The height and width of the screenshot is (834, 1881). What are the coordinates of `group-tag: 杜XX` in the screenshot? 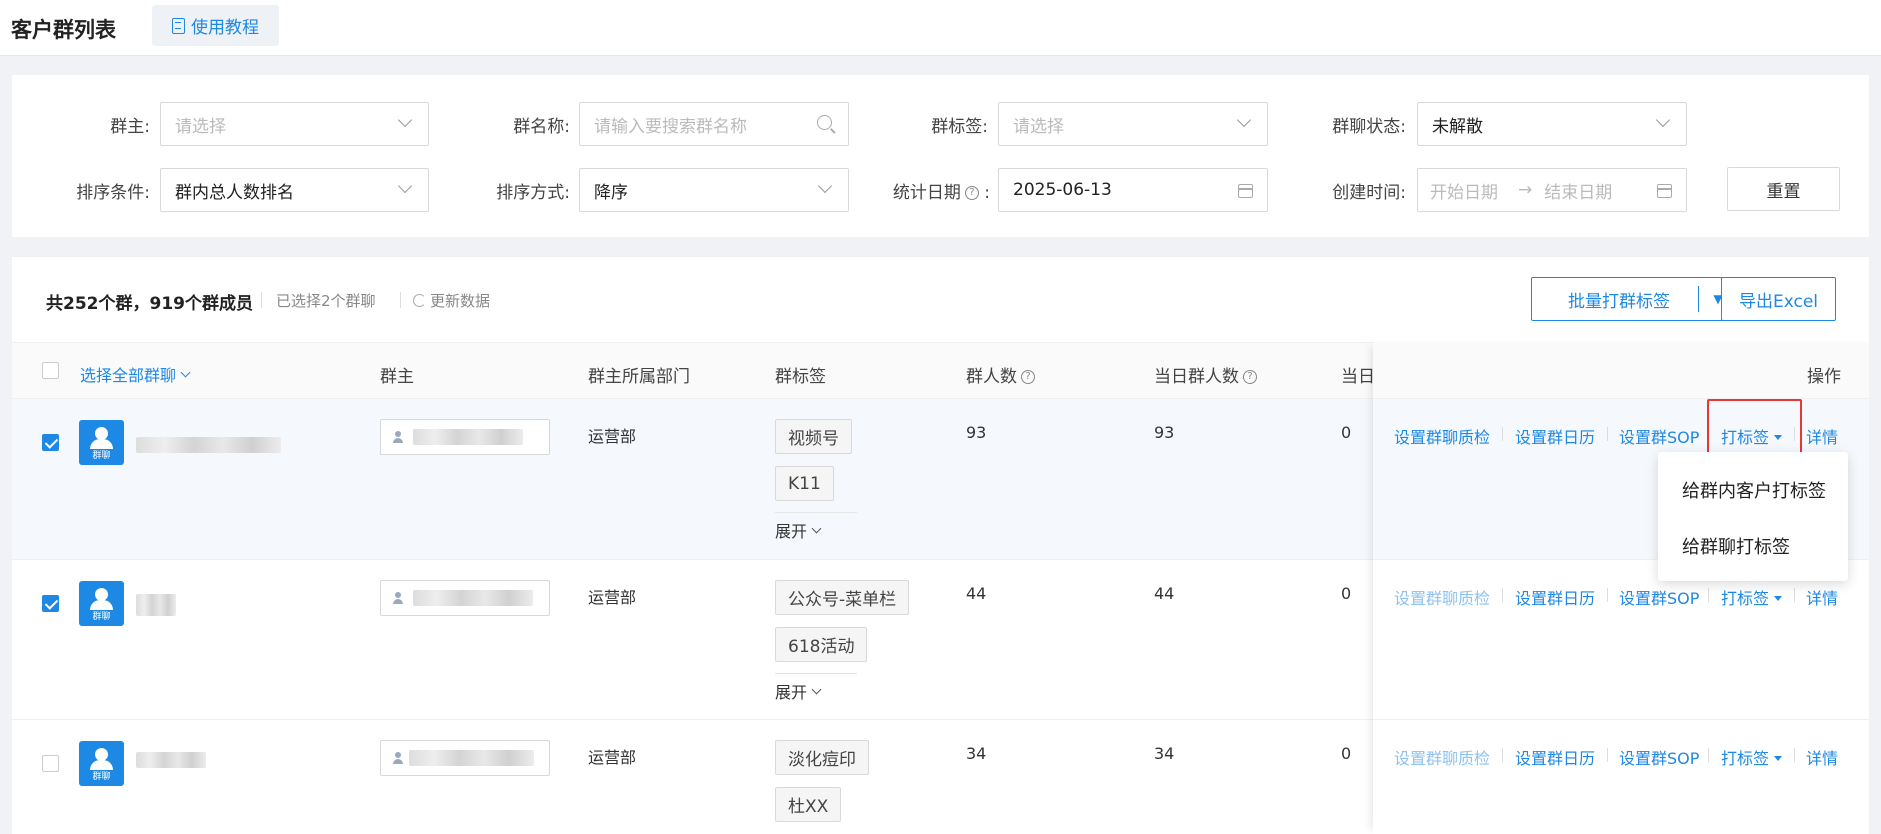 It's located at (808, 804).